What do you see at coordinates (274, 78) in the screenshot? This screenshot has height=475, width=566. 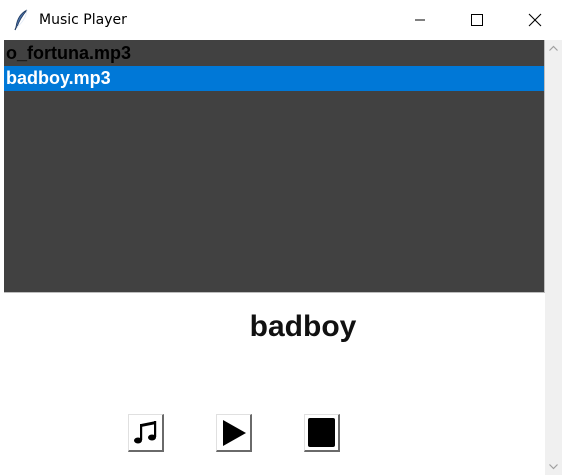 I see `playlist-item-selected: badboy.mp3` at bounding box center [274, 78].